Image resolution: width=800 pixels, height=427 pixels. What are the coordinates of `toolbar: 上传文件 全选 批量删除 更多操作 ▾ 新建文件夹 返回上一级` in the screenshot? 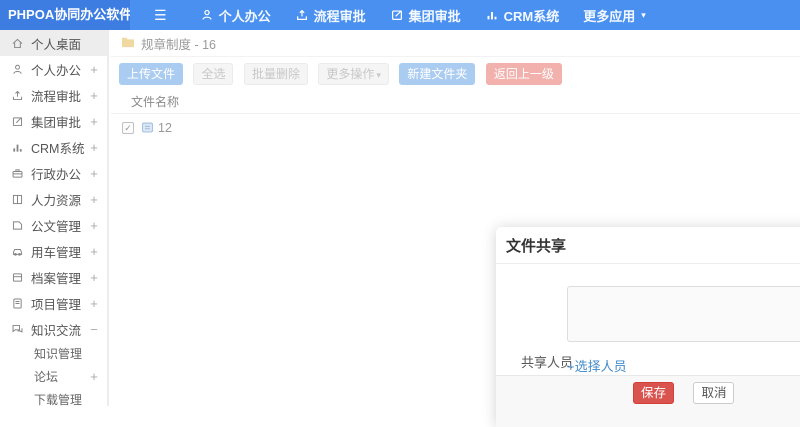 It's located at (455, 74).